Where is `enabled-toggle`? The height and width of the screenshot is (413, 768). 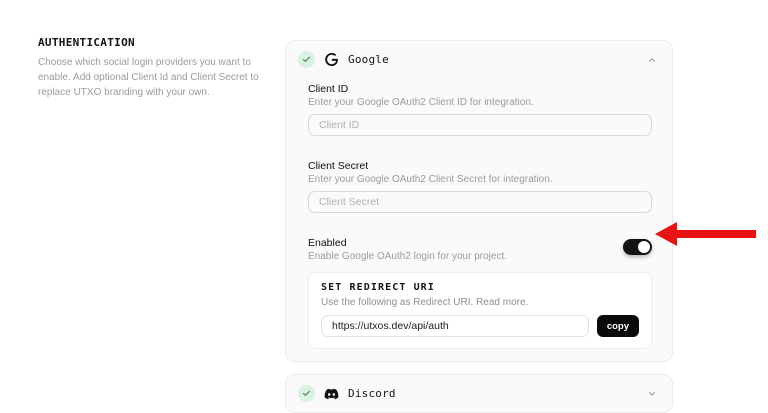
enabled-toggle is located at coordinates (637, 247).